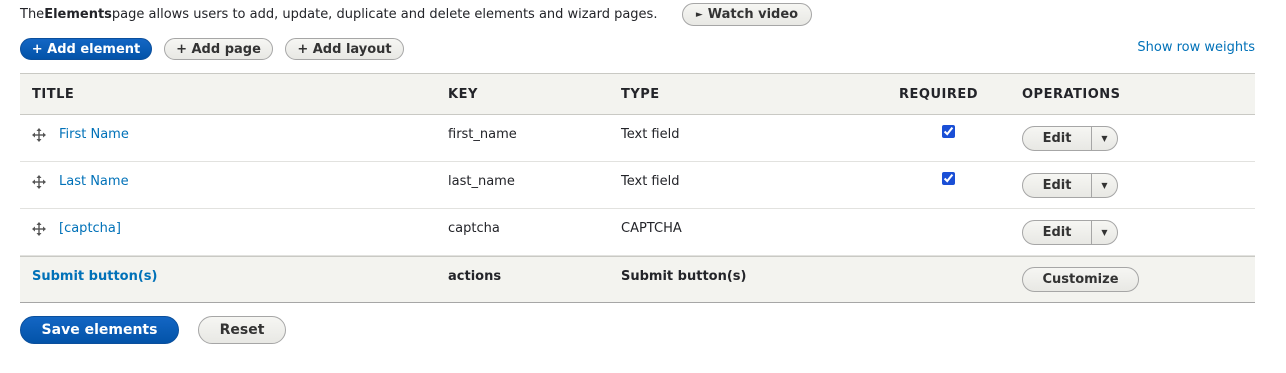 This screenshot has height=373, width=1286. Describe the element at coordinates (53, 94) in the screenshot. I see `header-title: TITLE` at that location.